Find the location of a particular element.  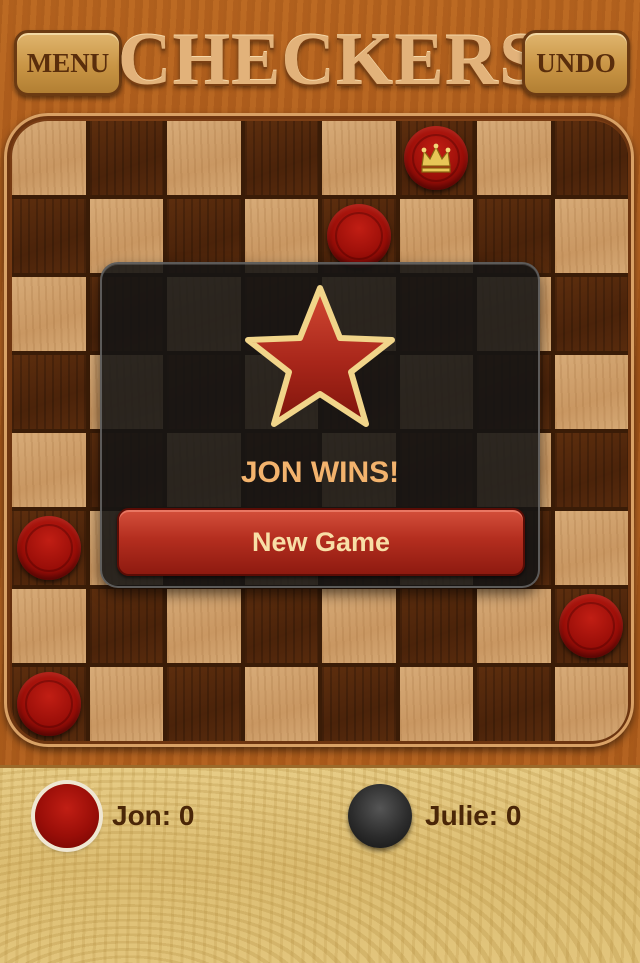

star-icon is located at coordinates (320, 356).